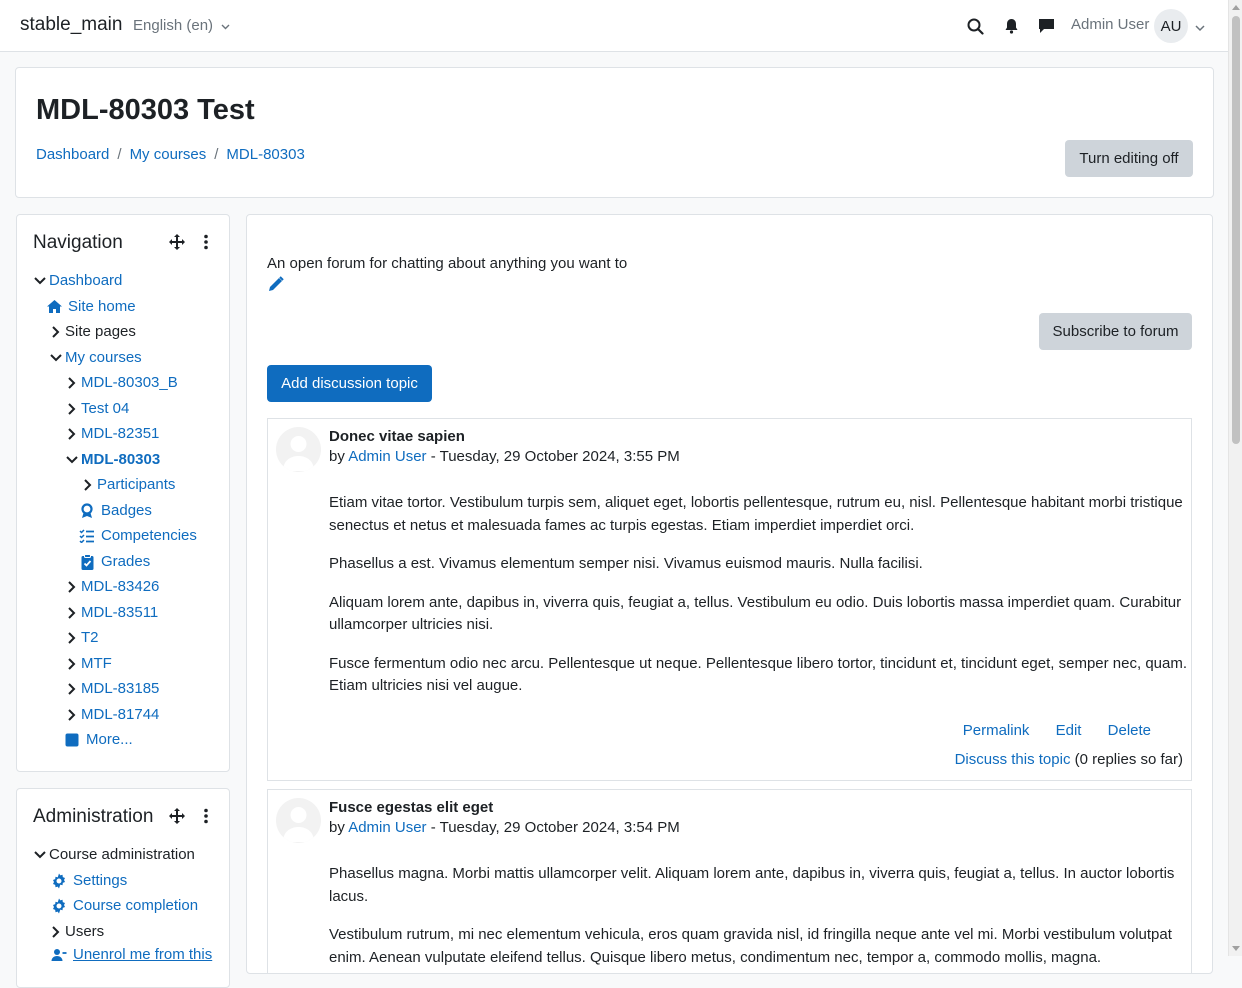 This screenshot has width=1242, height=988. I want to click on notification-bell-icon, so click(1011, 26).